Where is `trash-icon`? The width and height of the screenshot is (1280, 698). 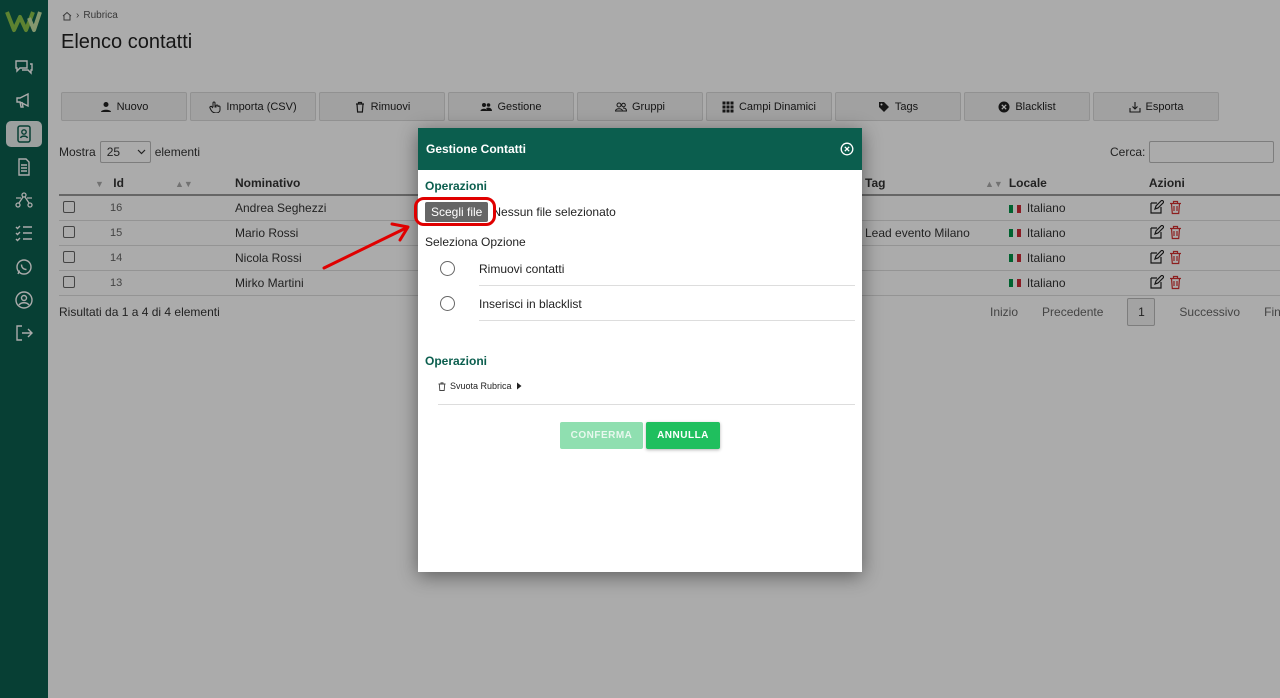
trash-icon is located at coordinates (442, 386).